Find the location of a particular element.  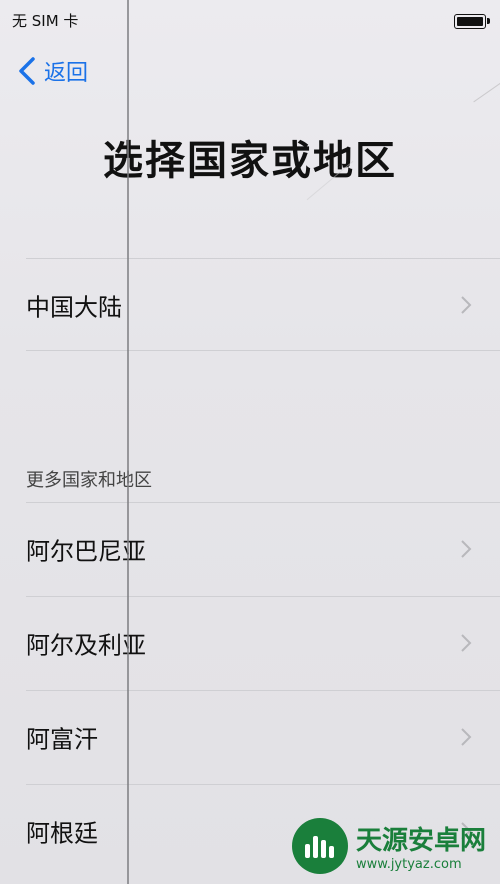

watermark: 天源安卓网 www.jytyaz.com is located at coordinates (388, 846).